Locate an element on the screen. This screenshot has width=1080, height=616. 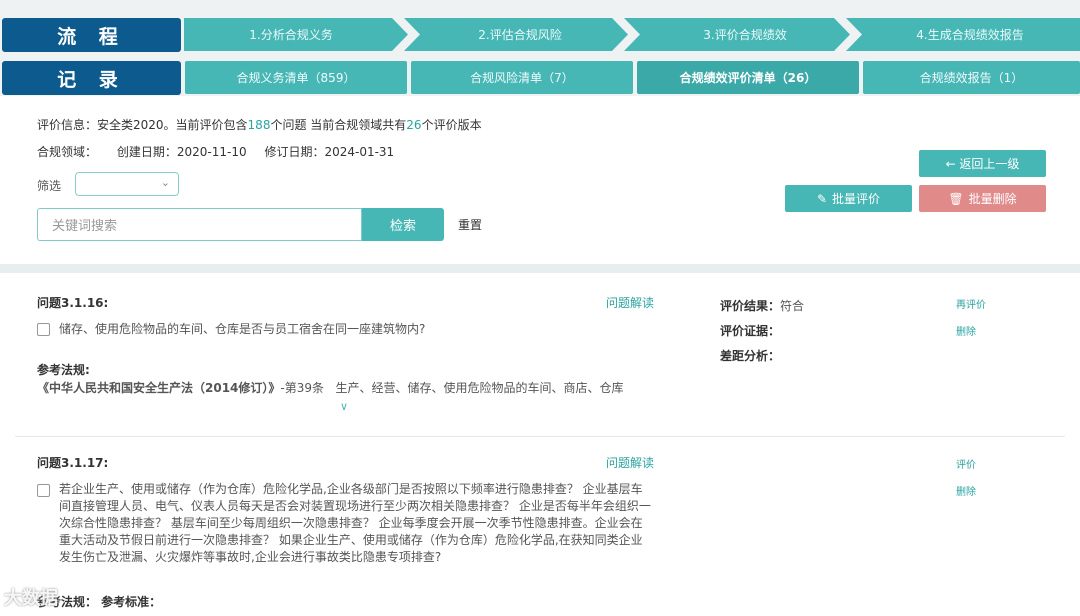
revised-label: 修订日期： is located at coordinates (294, 152).